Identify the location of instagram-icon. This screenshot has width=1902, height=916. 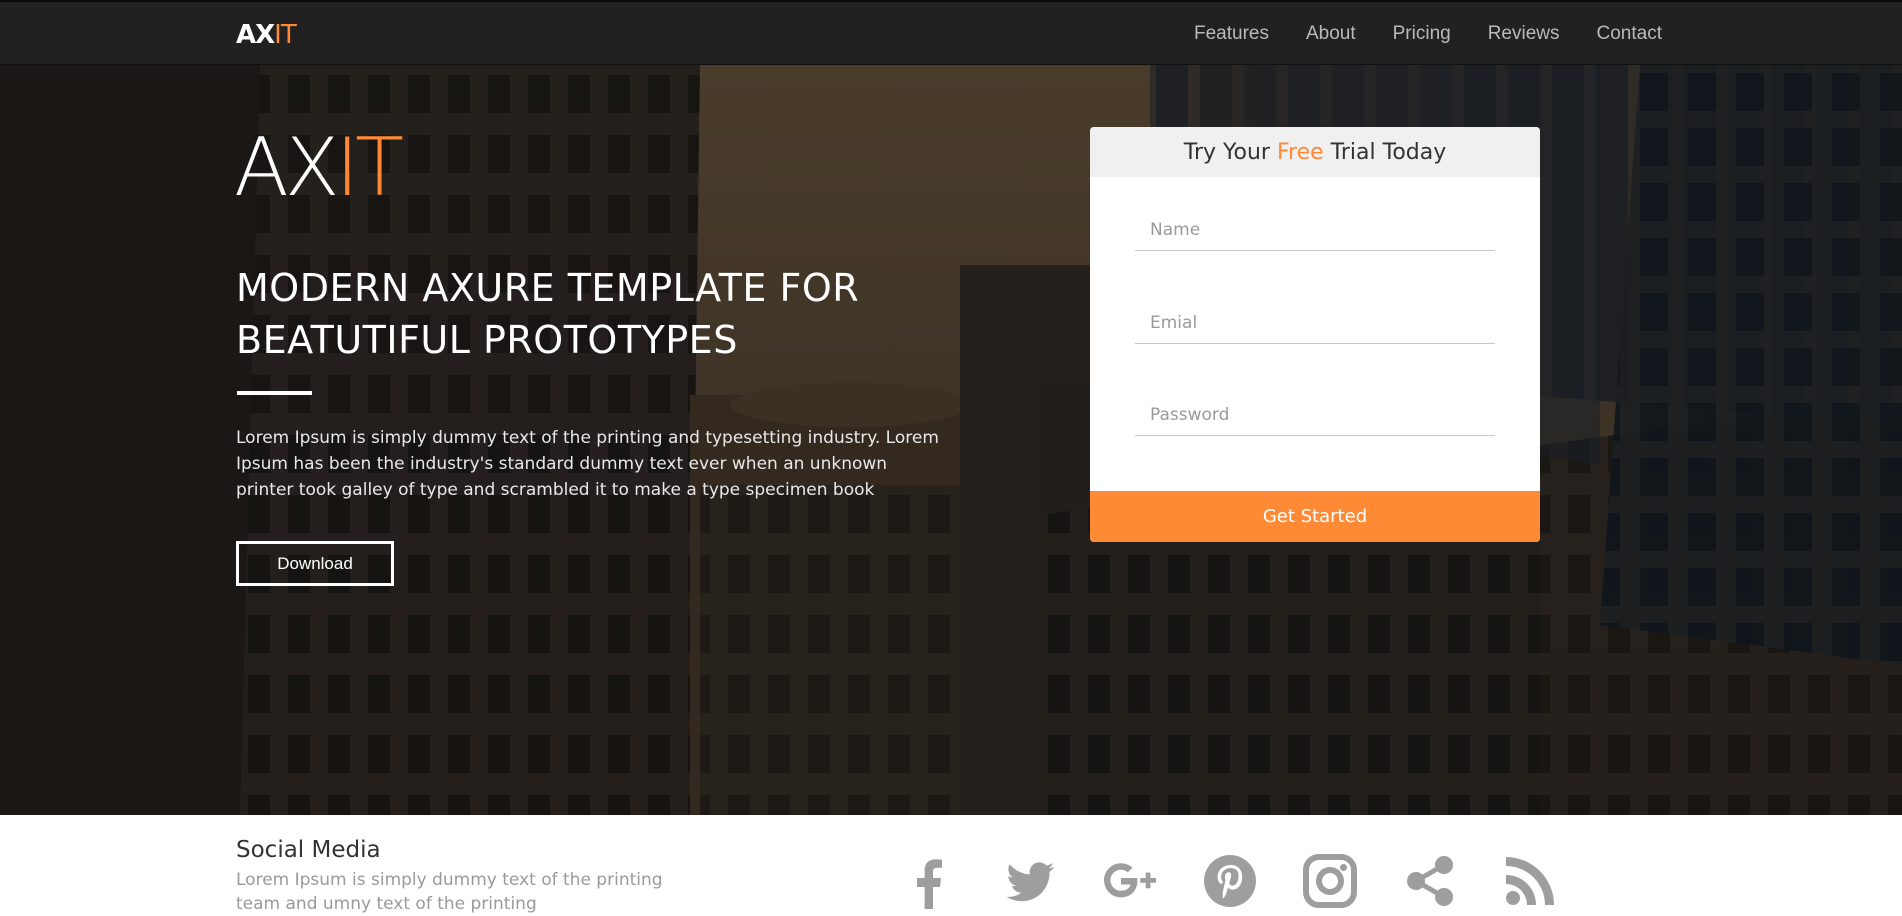
(1330, 883).